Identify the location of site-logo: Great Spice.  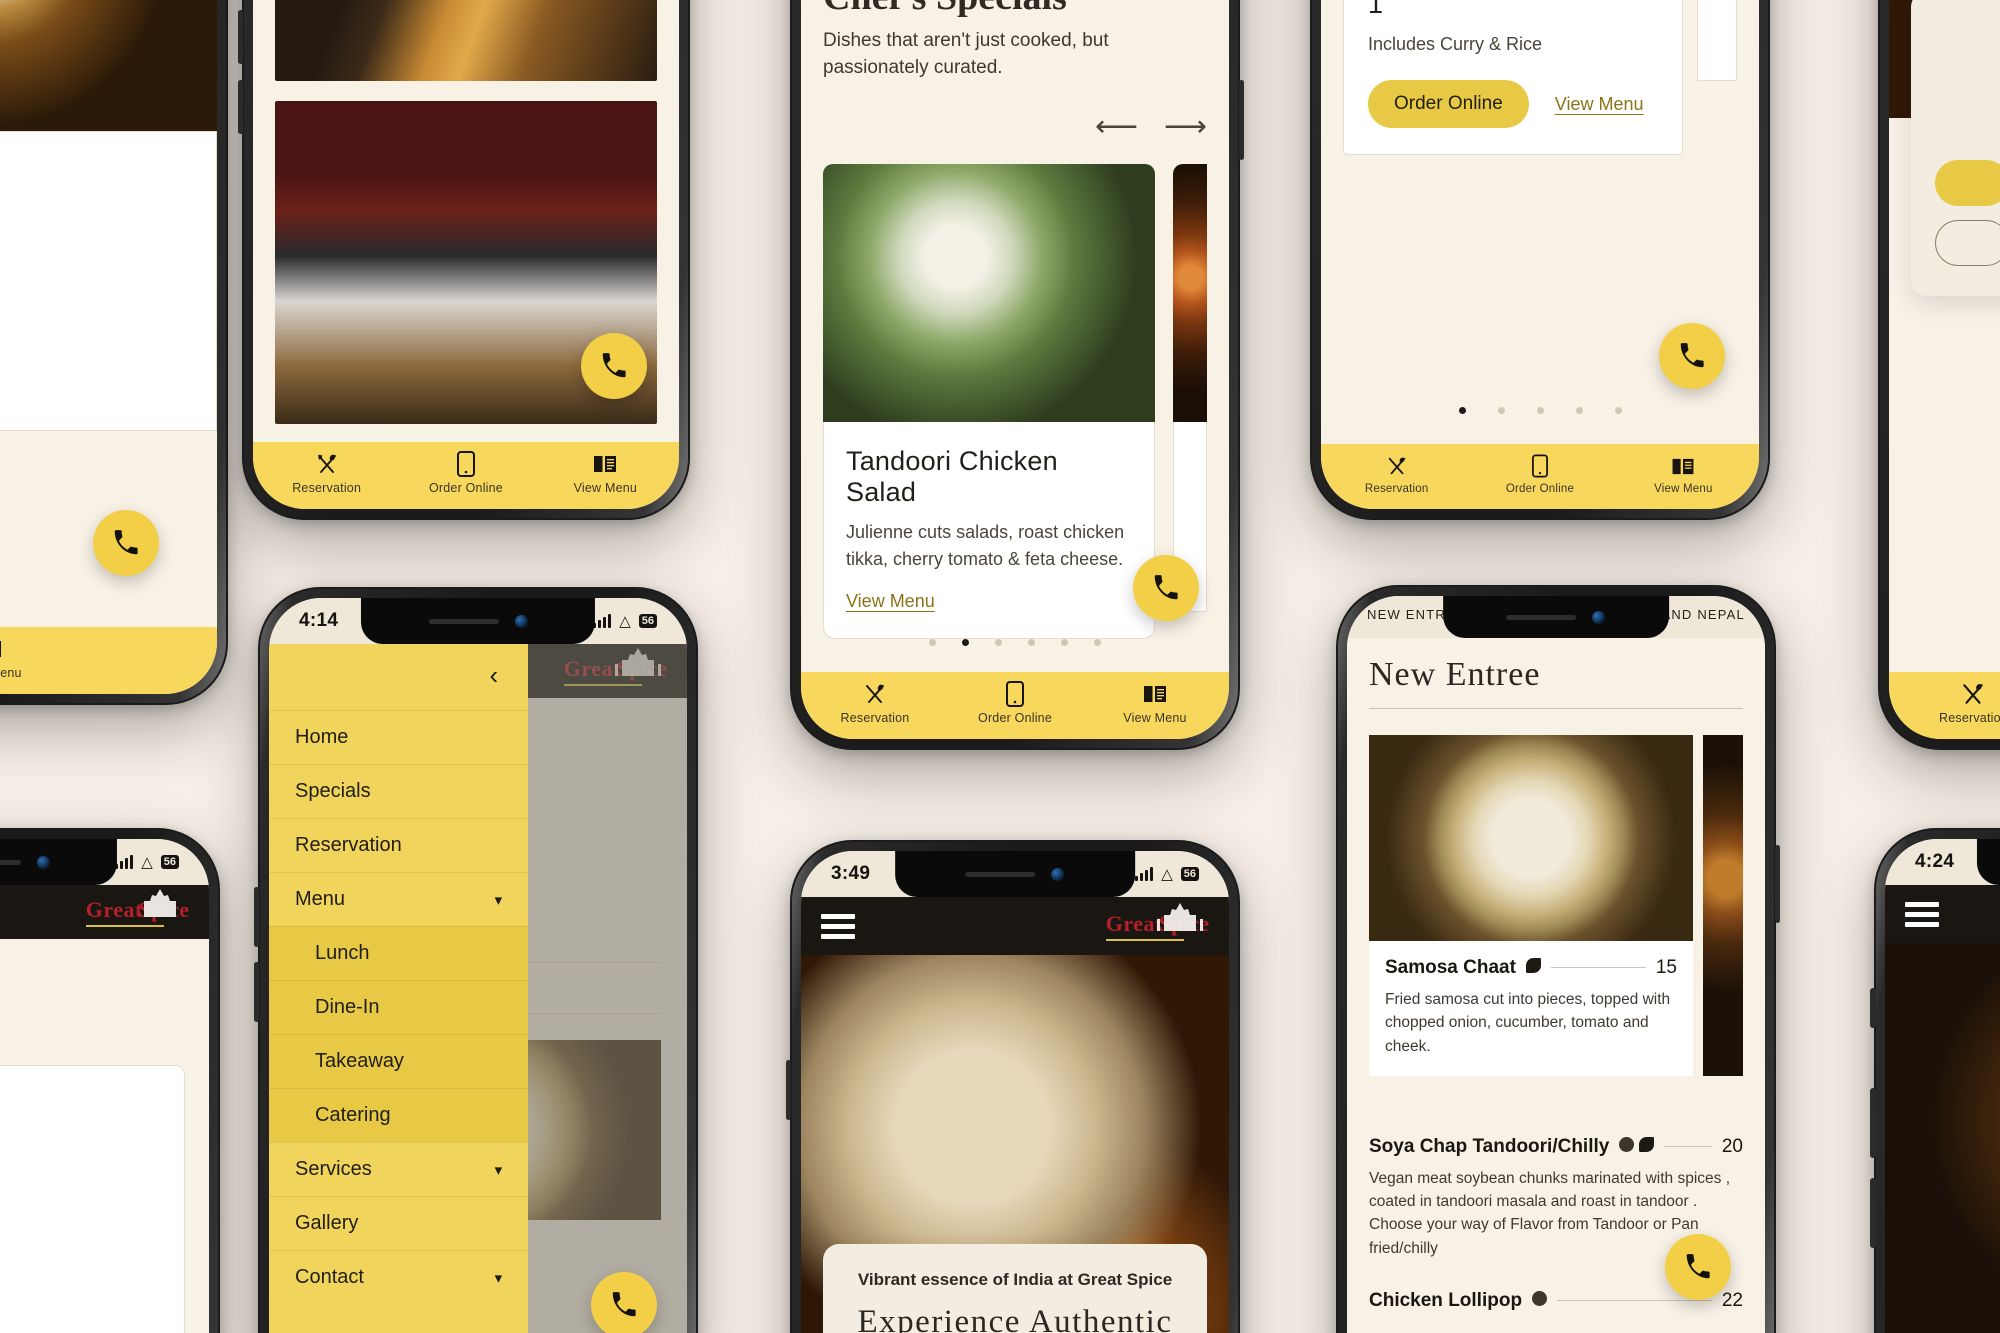
(137, 908).